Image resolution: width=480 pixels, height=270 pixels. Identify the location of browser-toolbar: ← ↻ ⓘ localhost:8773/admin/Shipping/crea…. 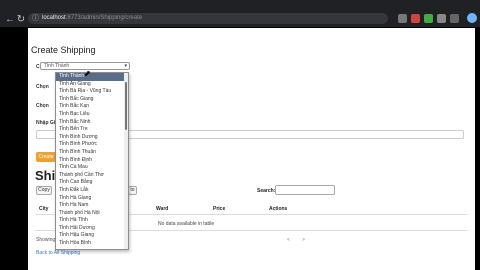
(240, 13).